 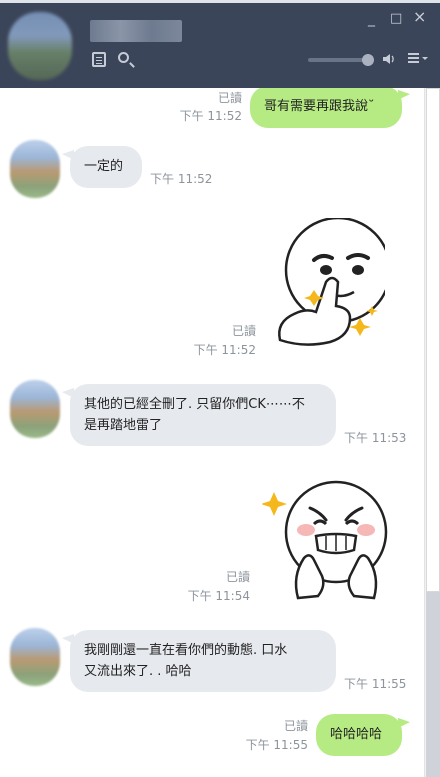 I want to click on minimize-button: _, so click(x=371, y=19).